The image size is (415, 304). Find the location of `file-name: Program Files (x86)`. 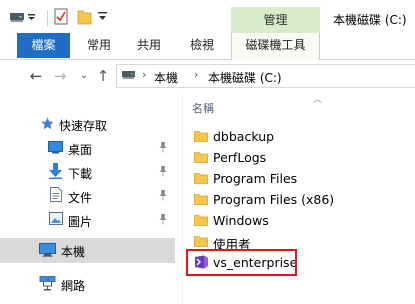

file-name: Program Files (x86) is located at coordinates (274, 199).